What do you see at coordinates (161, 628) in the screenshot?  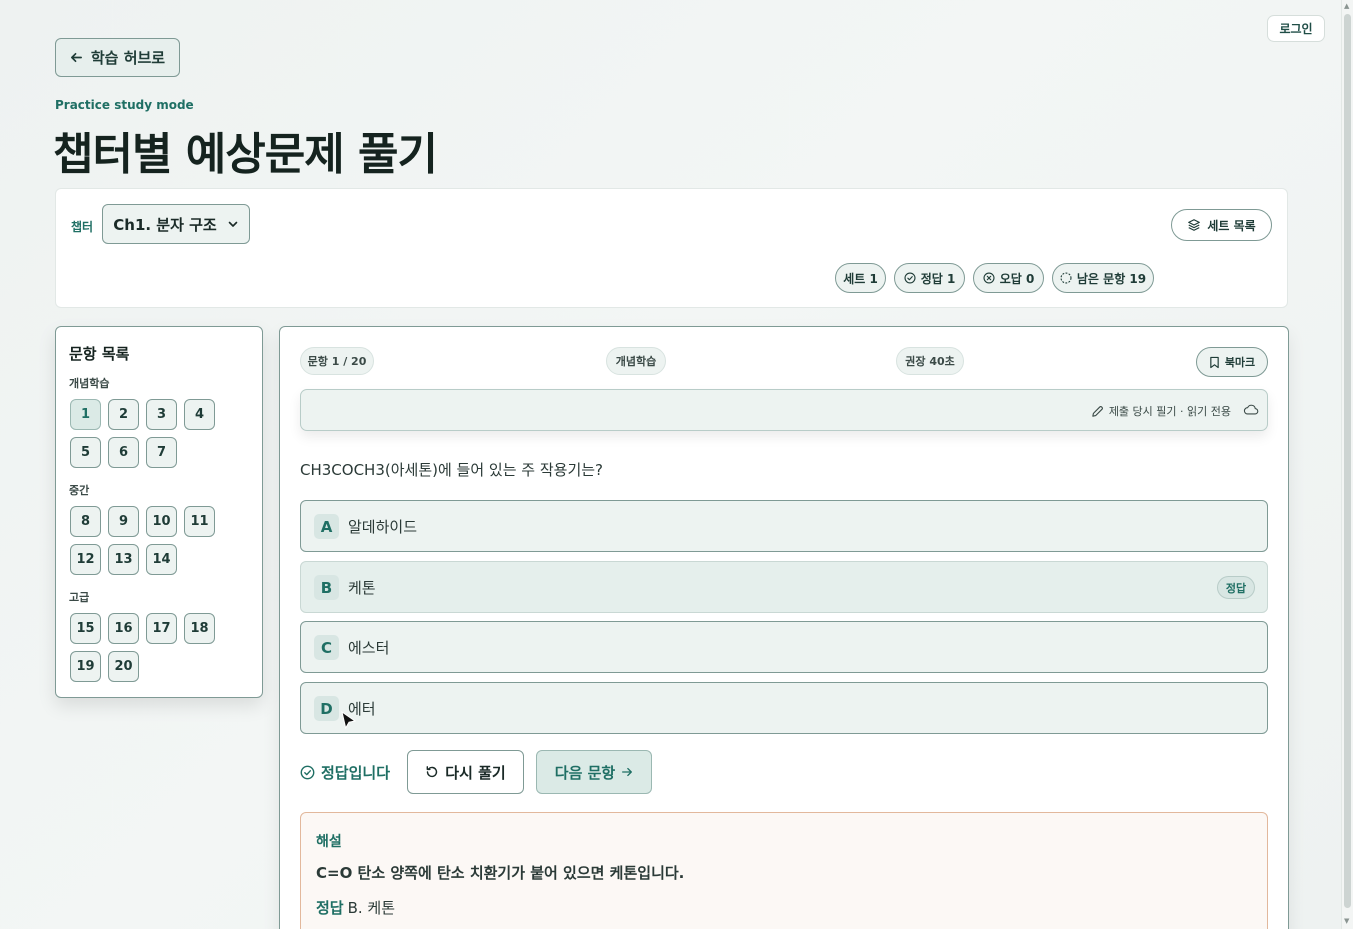 I see `question-number-button: 17` at bounding box center [161, 628].